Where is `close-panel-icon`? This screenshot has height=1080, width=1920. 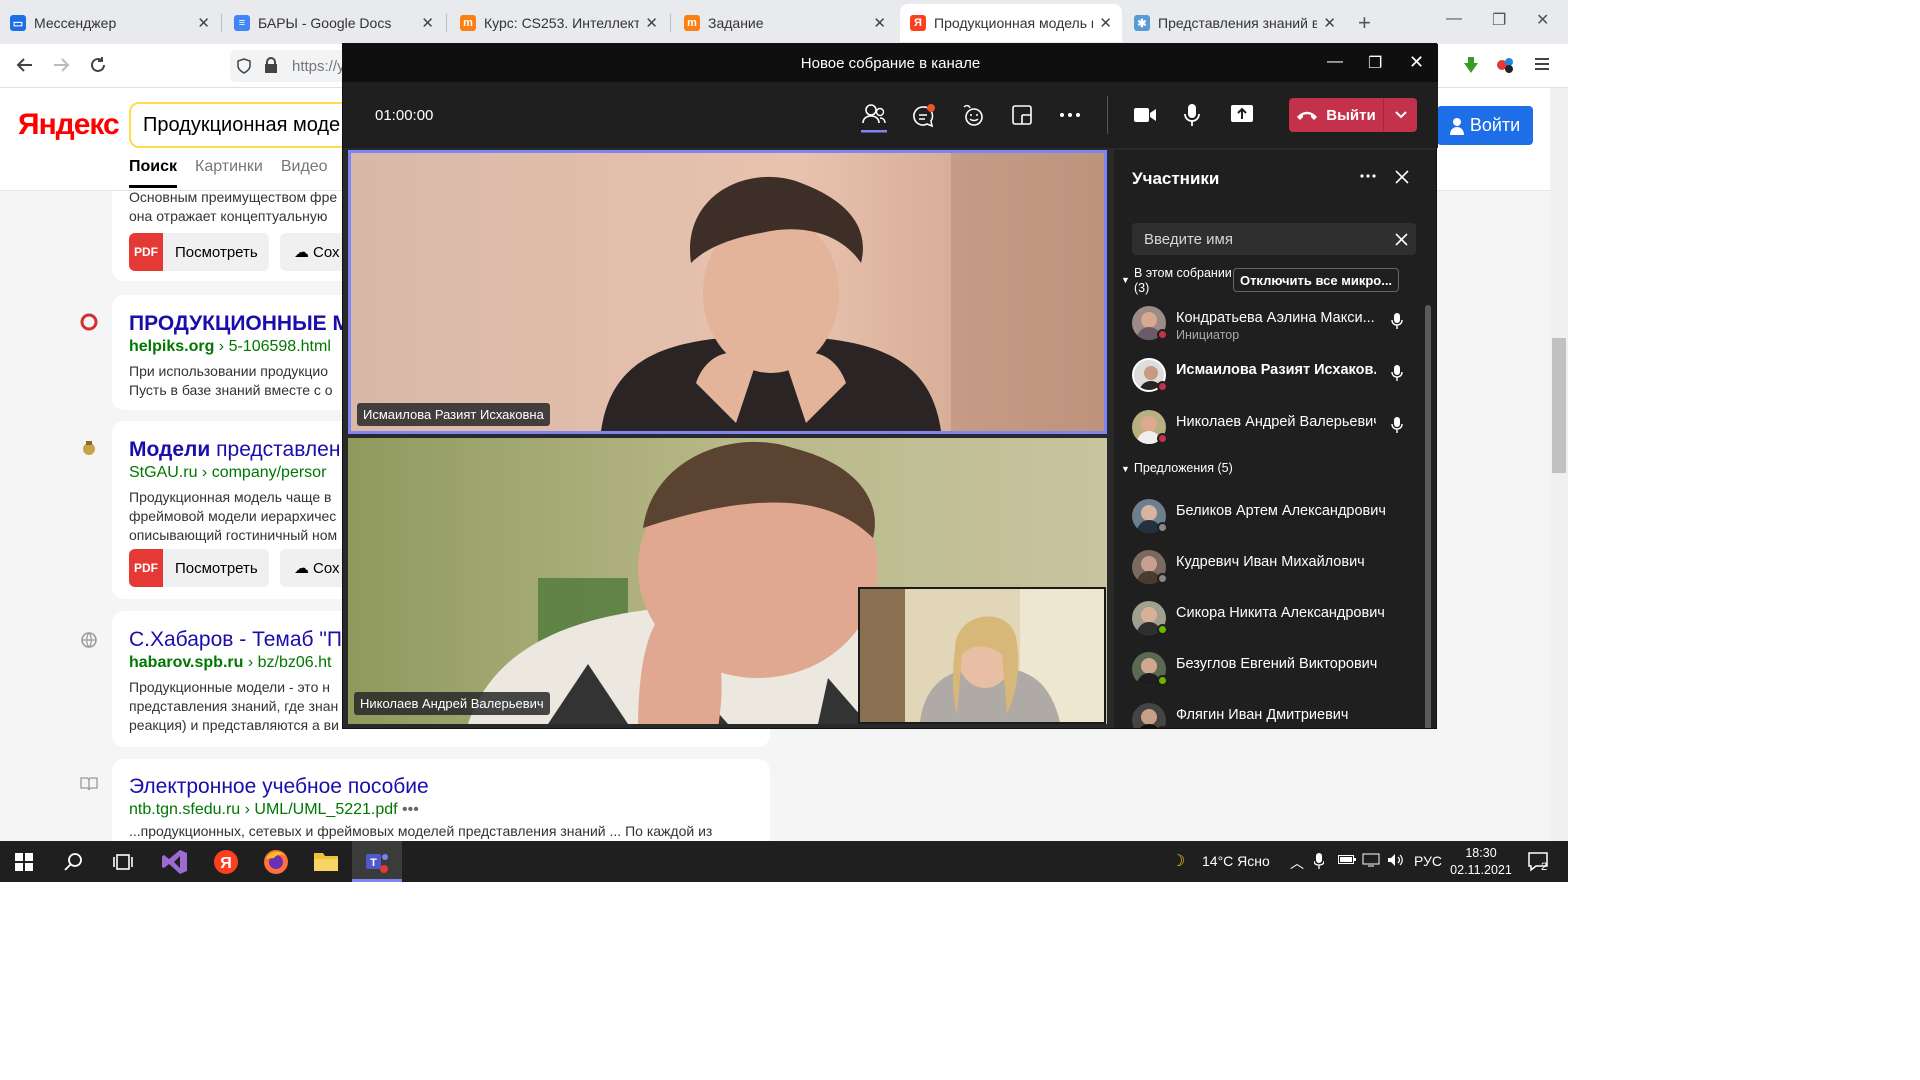
close-panel-icon is located at coordinates (1402, 177).